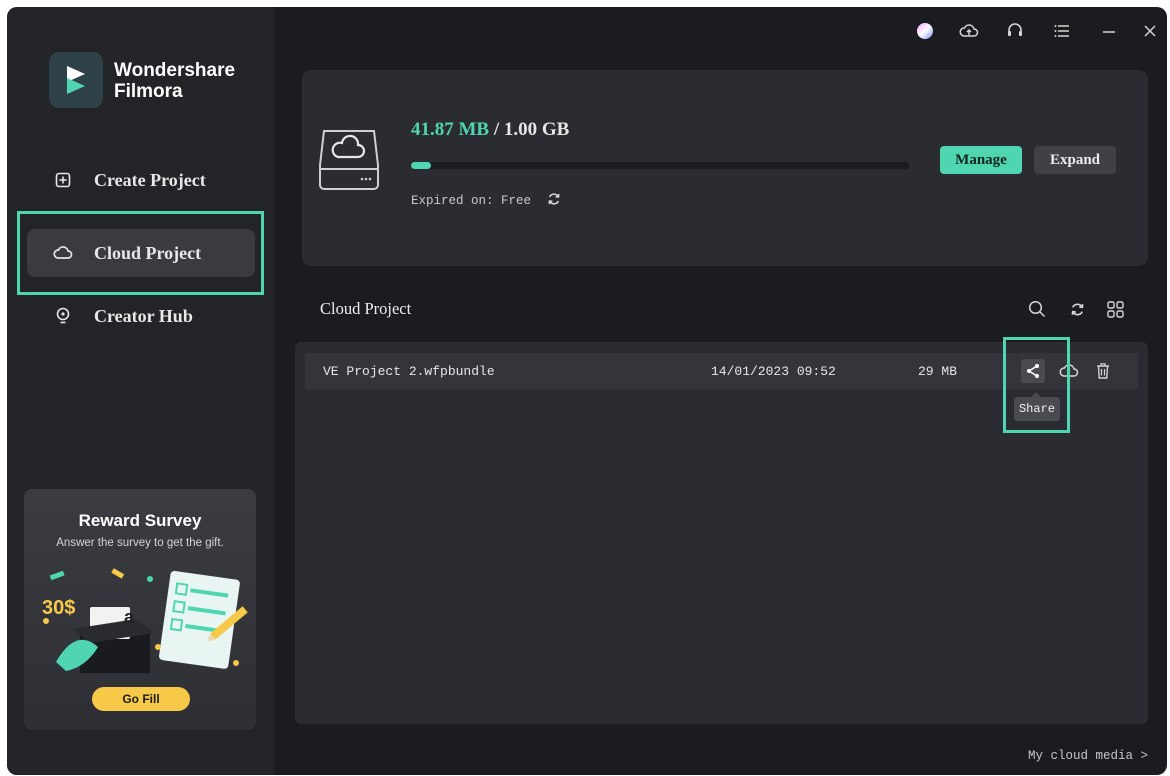 The height and width of the screenshot is (776, 1170). What do you see at coordinates (1036, 385) in the screenshot?
I see `share-highlight` at bounding box center [1036, 385].